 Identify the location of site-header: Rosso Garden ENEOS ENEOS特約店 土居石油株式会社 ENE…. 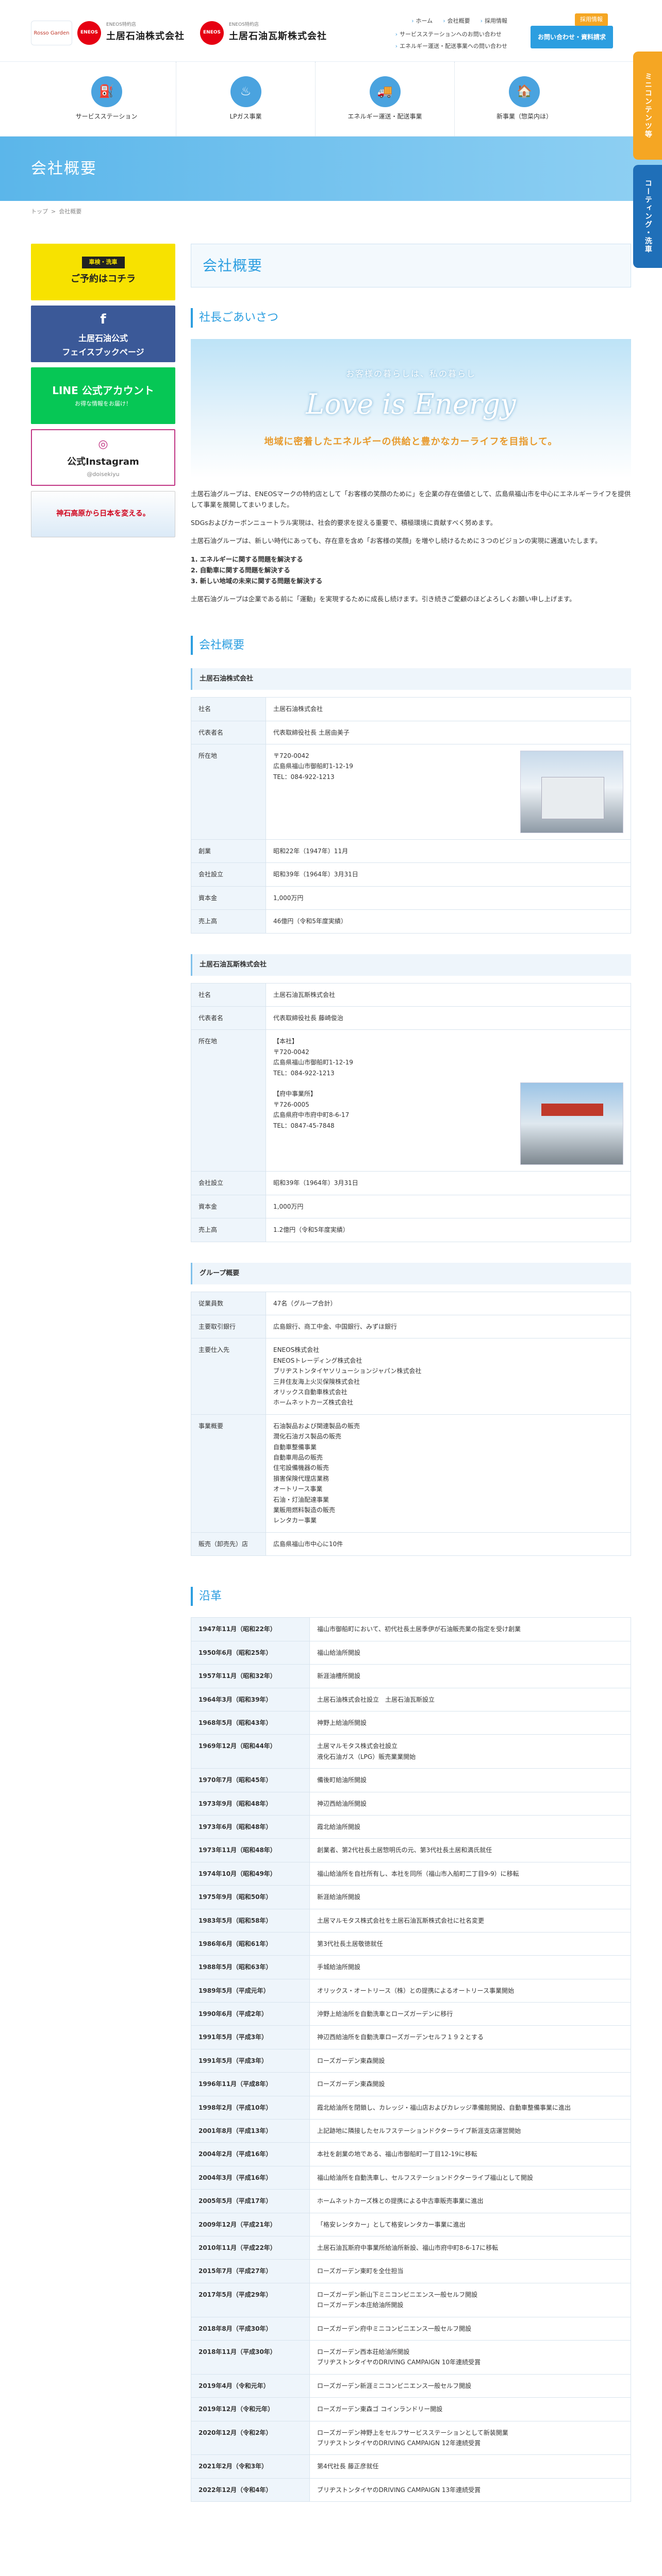
(331, 134).